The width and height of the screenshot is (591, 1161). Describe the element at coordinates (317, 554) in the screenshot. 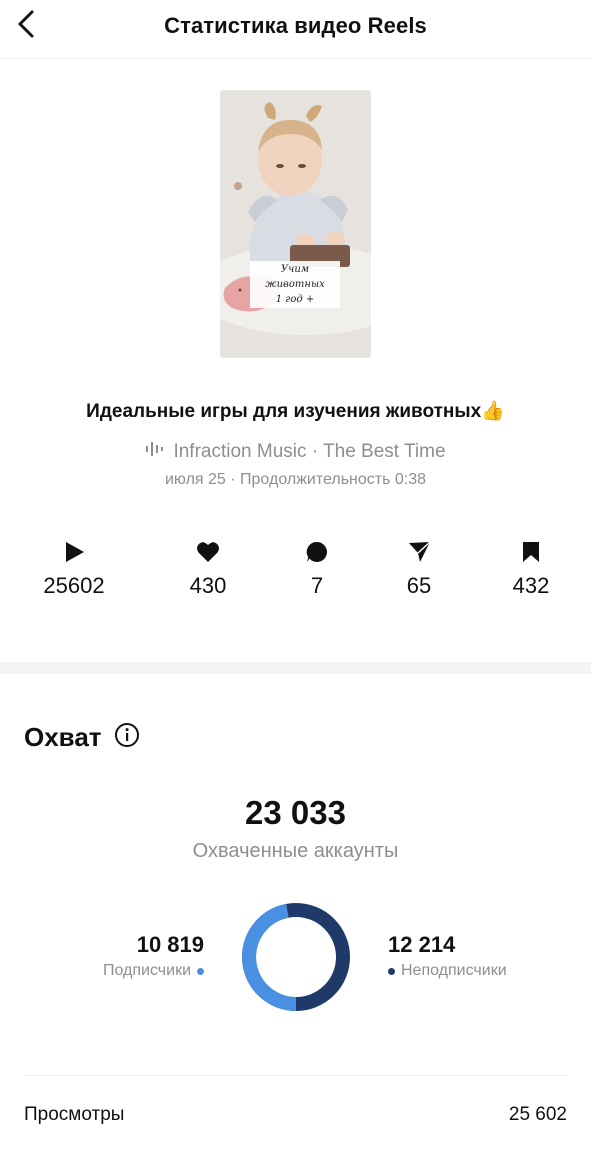

I see `comment-icon` at that location.